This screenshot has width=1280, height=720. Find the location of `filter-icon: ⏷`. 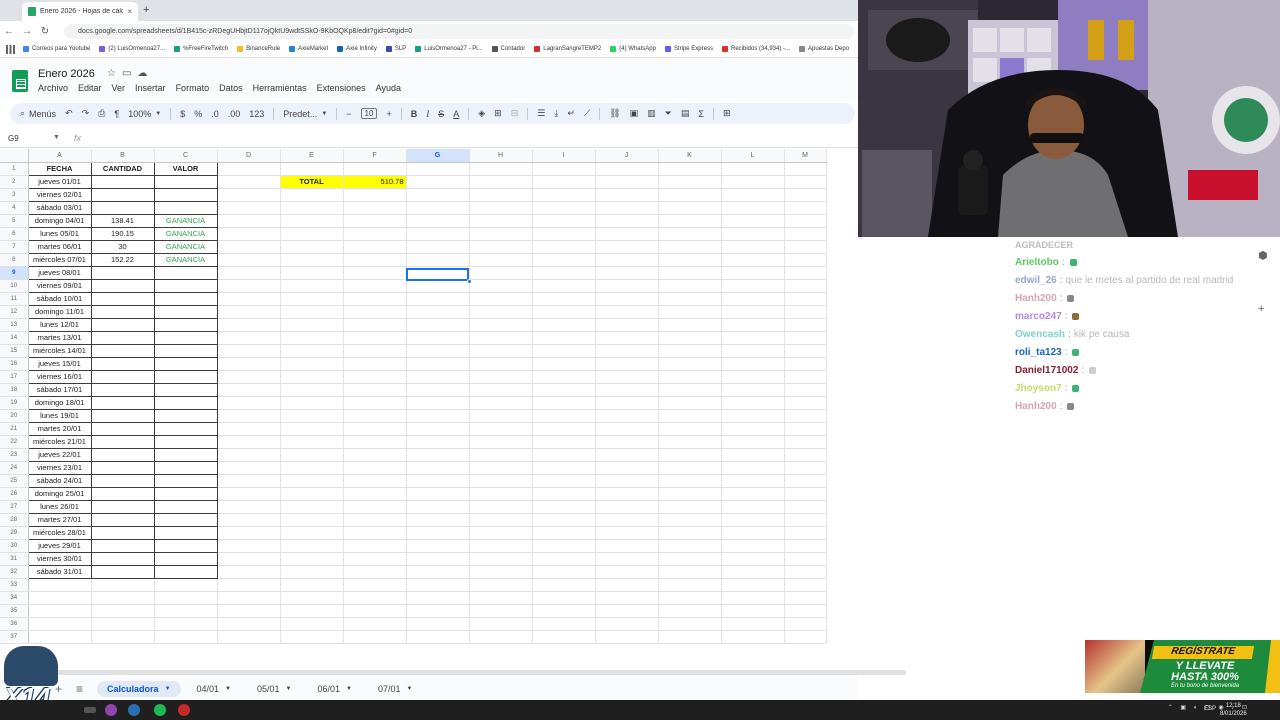

filter-icon: ⏷ is located at coordinates (668, 113).